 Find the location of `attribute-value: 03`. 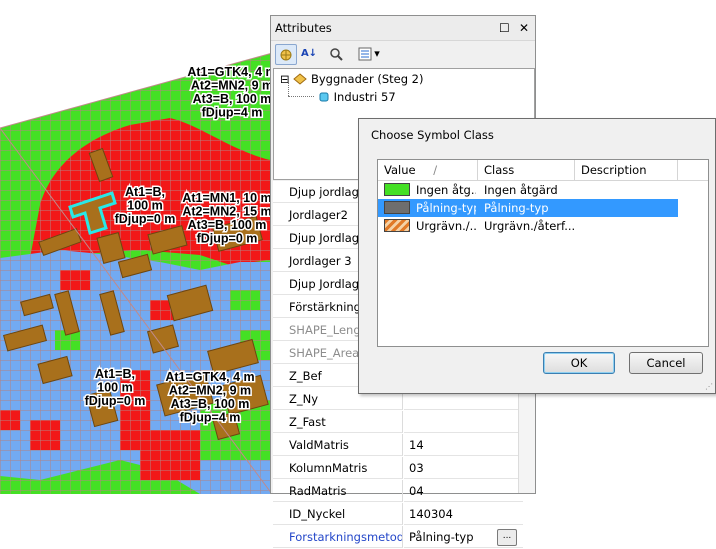

attribute-value: 03 is located at coordinates (463, 468).